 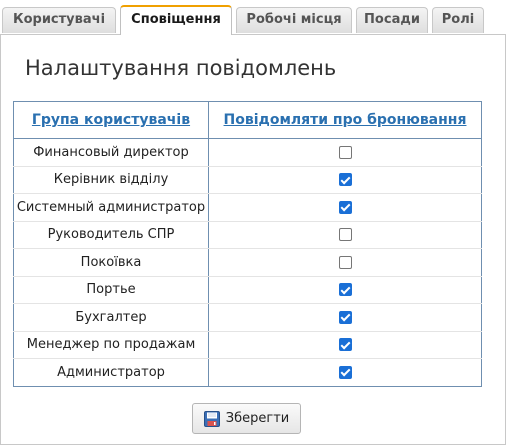 What do you see at coordinates (111, 317) in the screenshot?
I see `user-group-name: Бухгалтер` at bounding box center [111, 317].